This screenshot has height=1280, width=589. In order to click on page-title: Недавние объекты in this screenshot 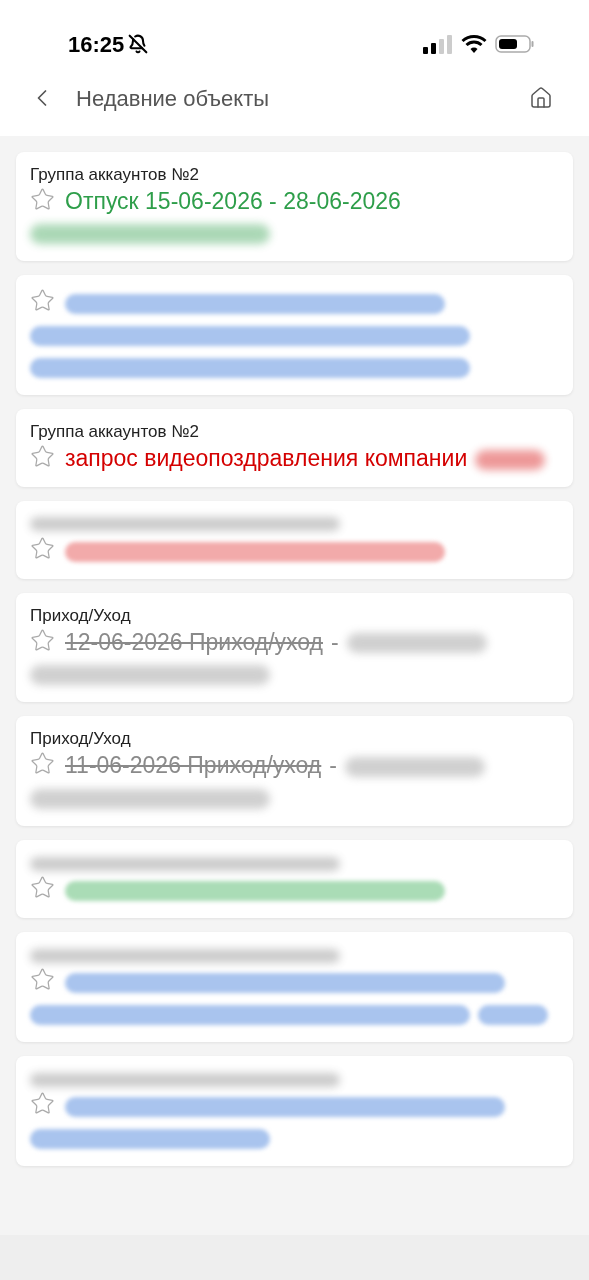, I will do `click(173, 98)`.